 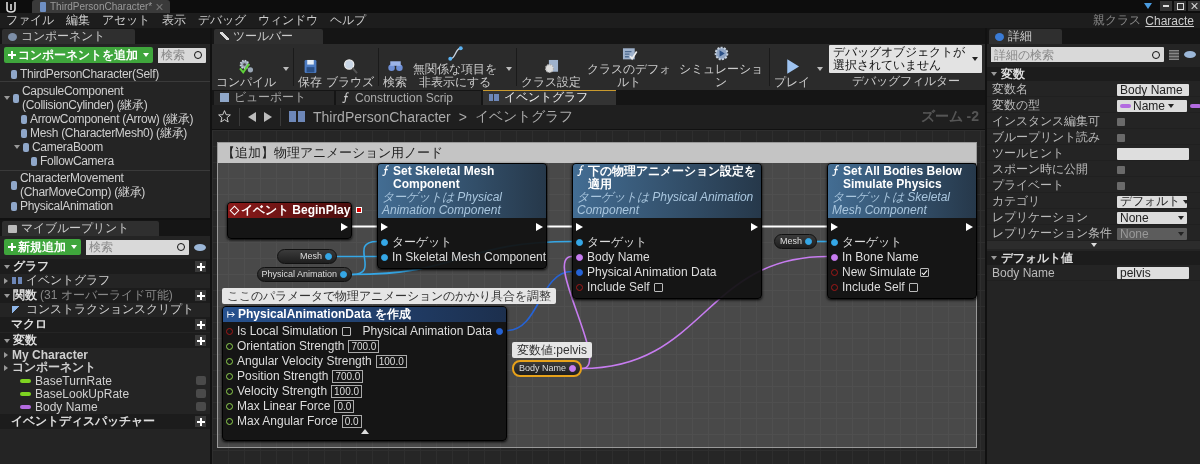 I want to click on list-view-icon, so click(x=1174, y=54).